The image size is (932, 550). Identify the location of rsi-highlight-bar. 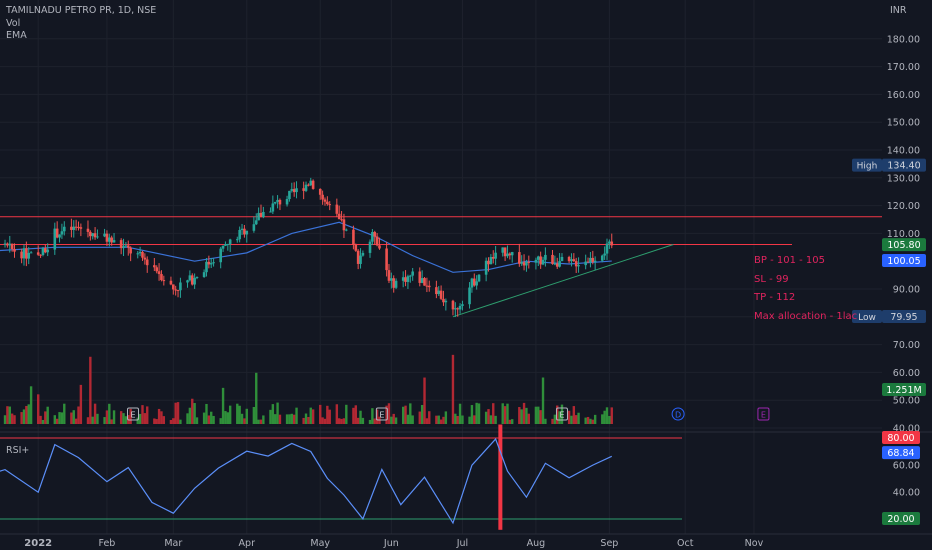
(500, 477).